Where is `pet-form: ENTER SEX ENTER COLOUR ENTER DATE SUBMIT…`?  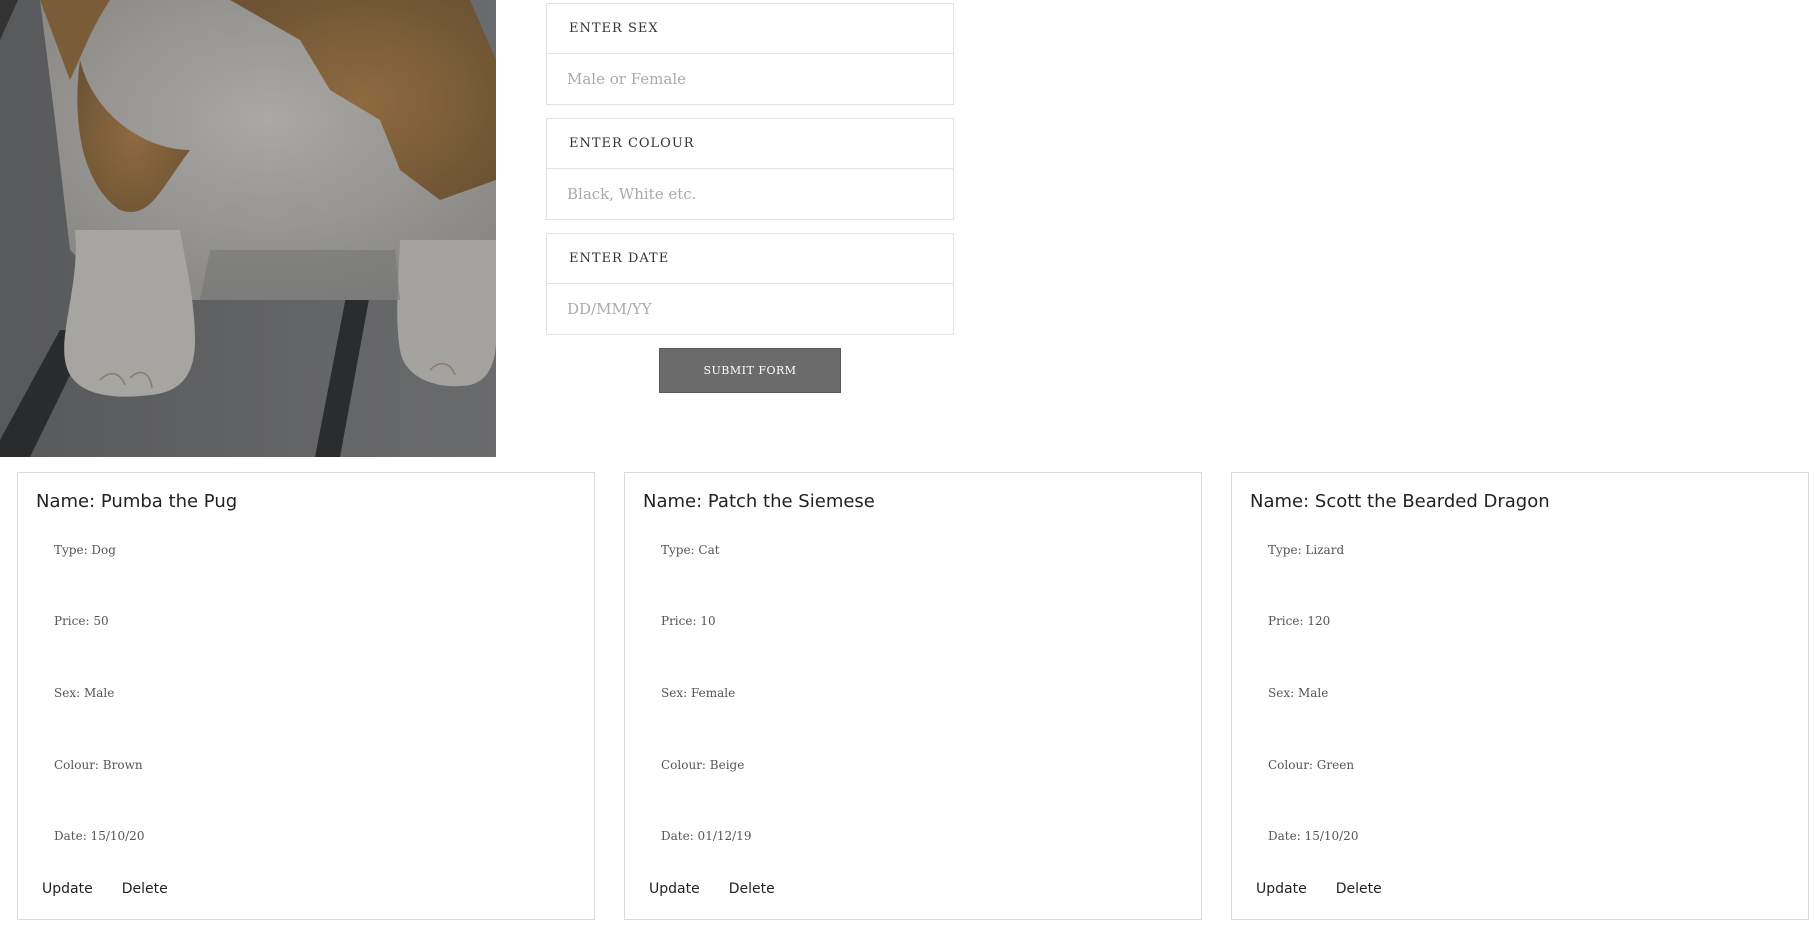 pet-form: ENTER SEX ENTER COLOUR ENTER DATE SUBMIT… is located at coordinates (750, 198).